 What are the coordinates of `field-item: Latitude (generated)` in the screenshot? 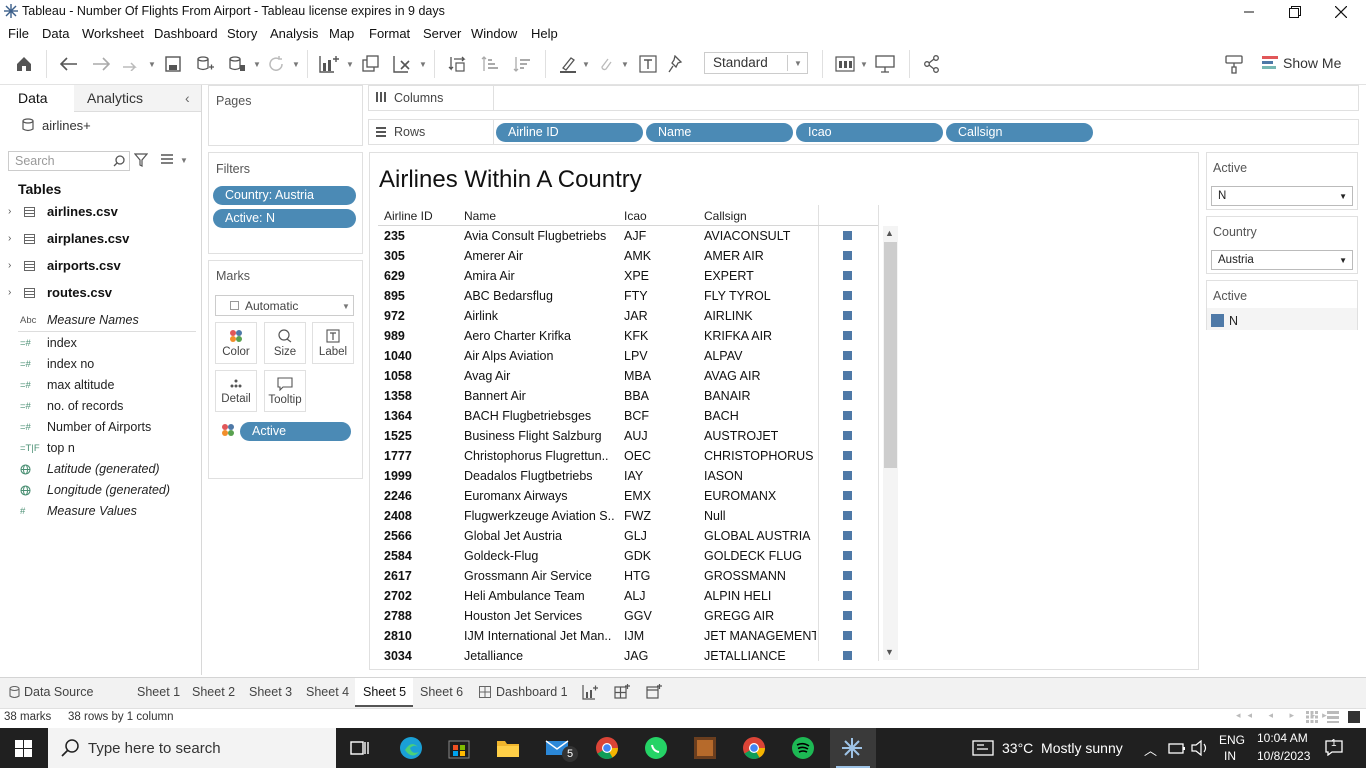 It's located at (103, 469).